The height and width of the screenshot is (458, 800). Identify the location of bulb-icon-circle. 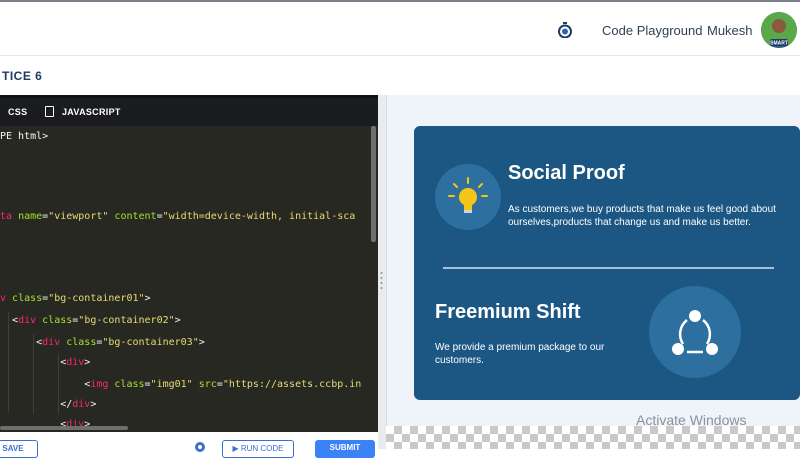
(468, 197).